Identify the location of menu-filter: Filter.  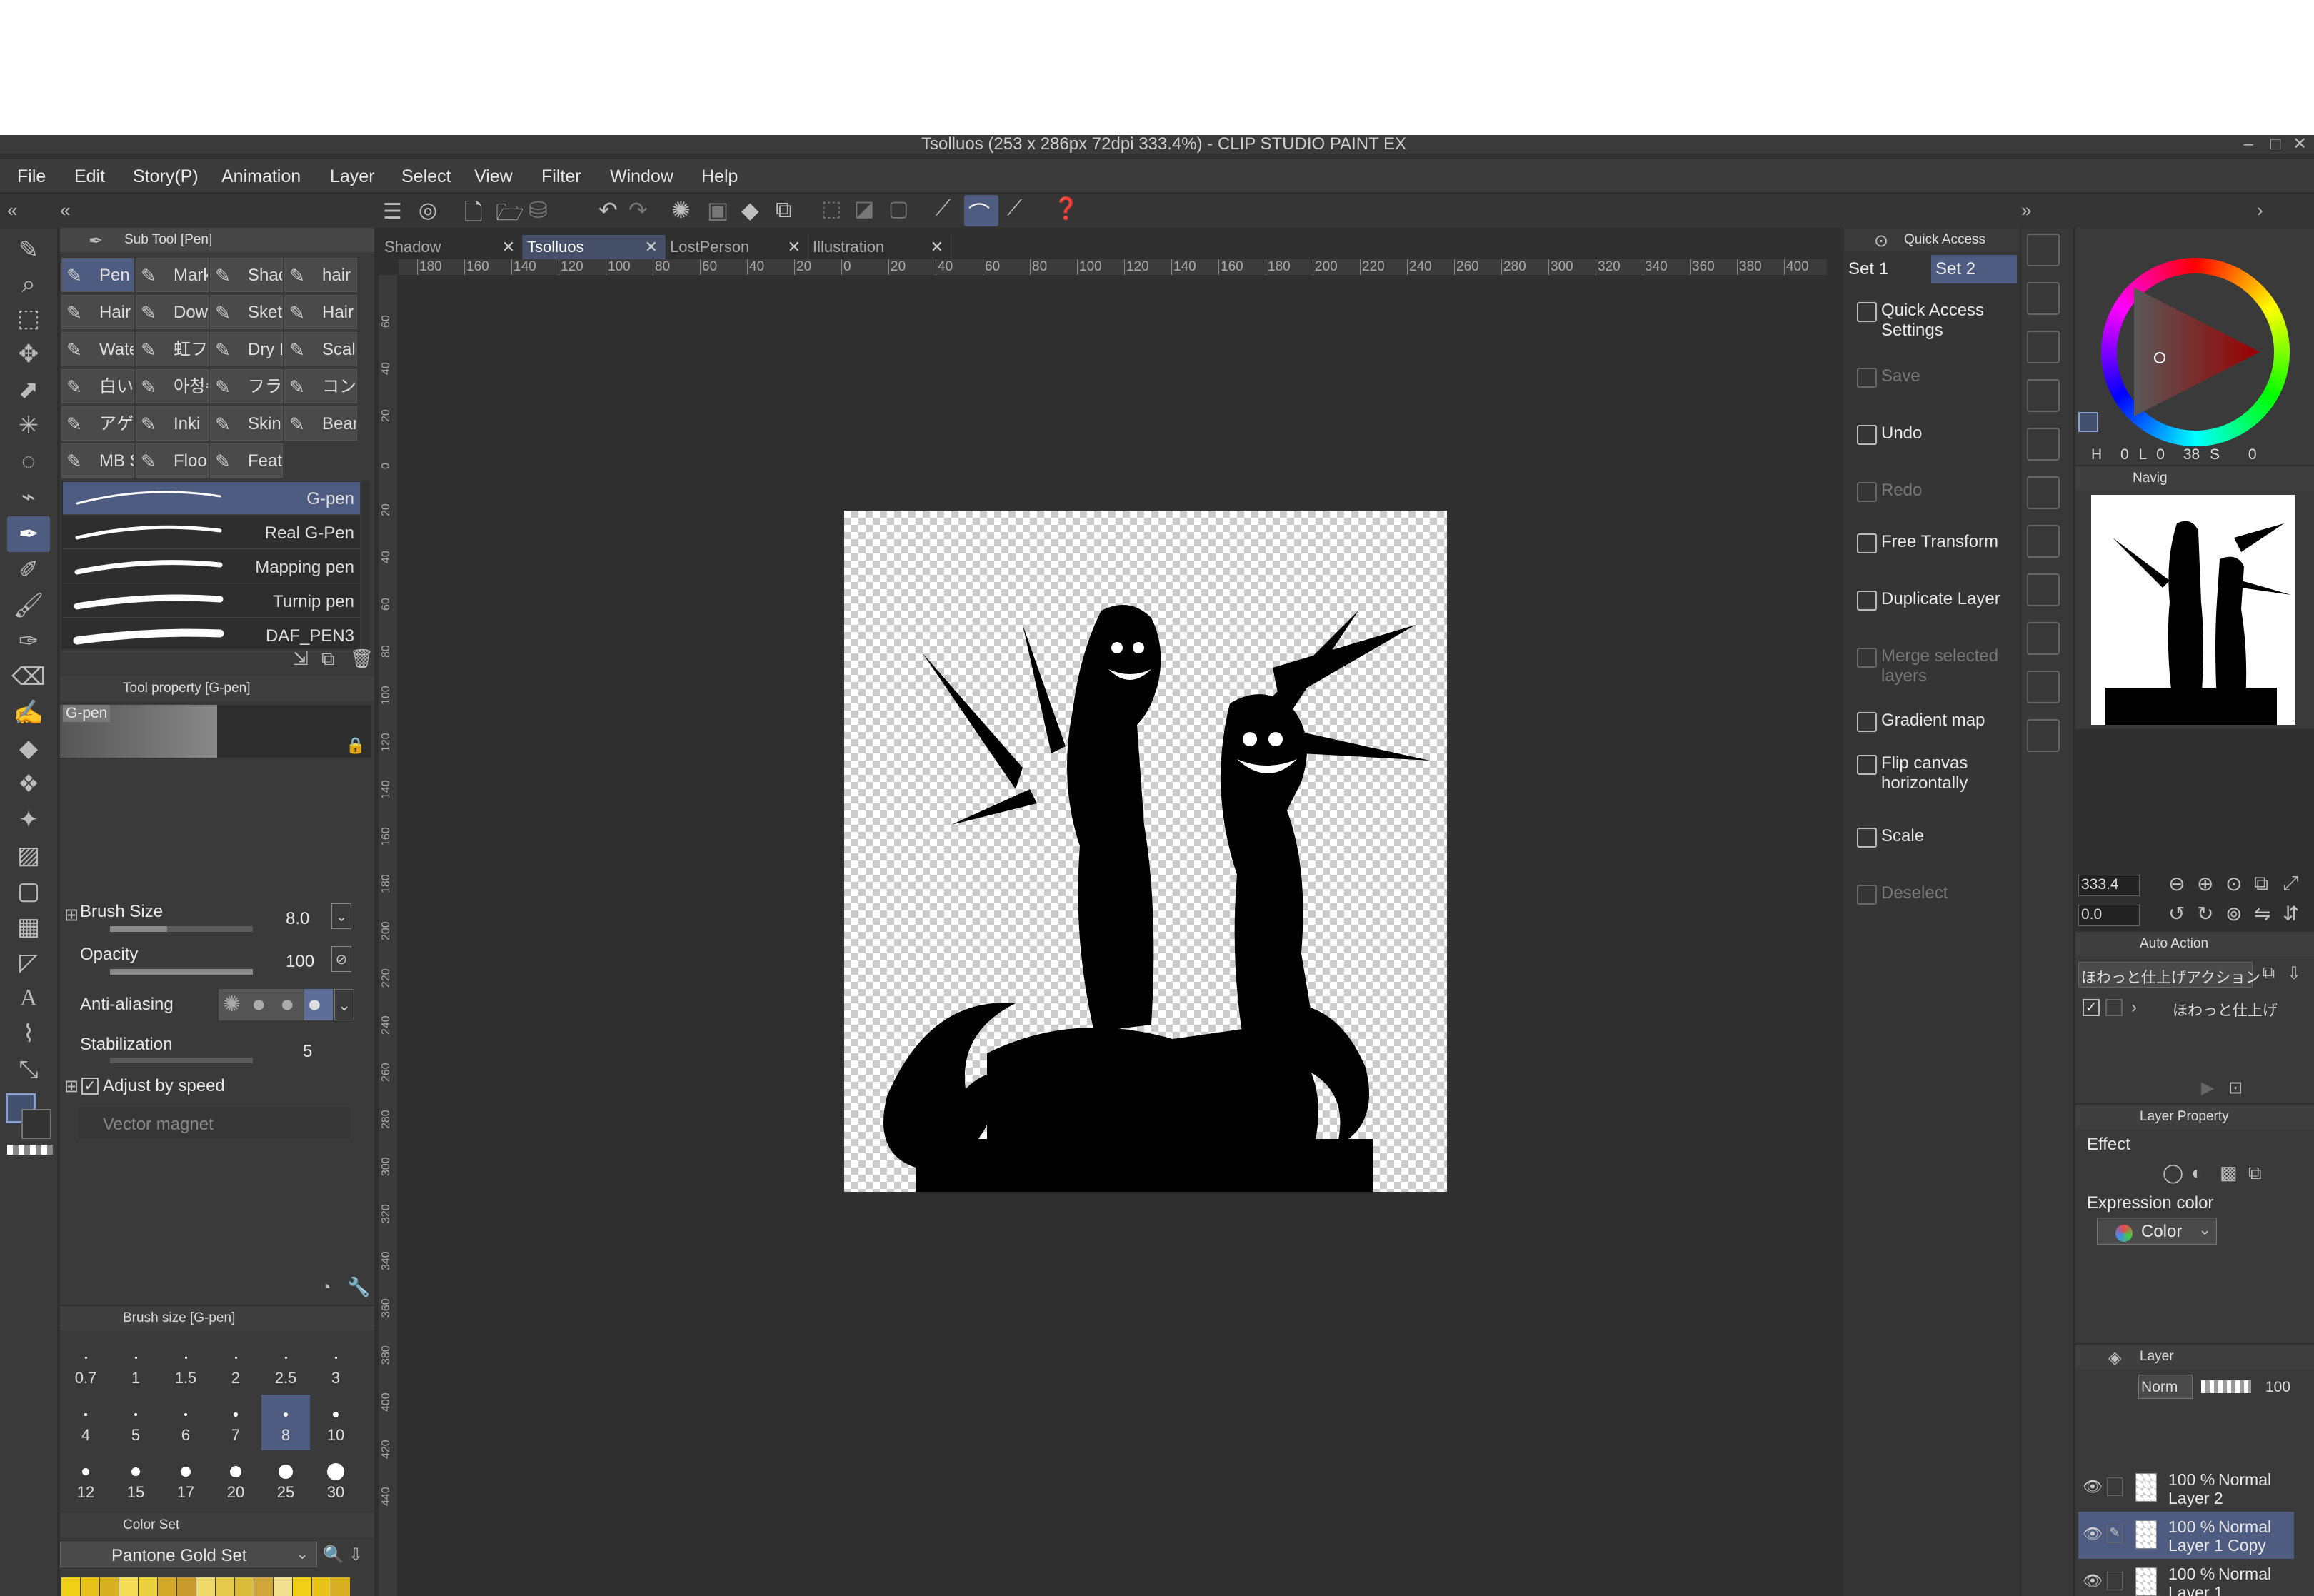
(561, 176).